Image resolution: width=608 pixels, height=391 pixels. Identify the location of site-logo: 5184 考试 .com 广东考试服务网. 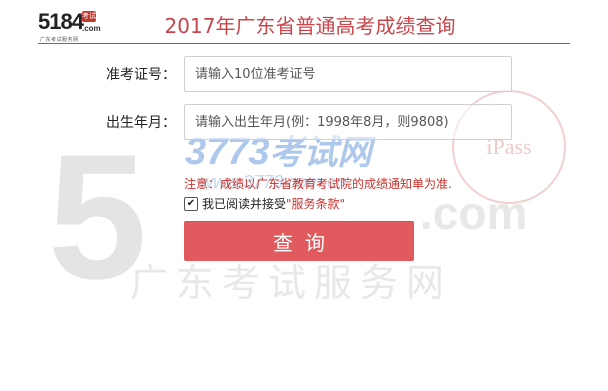
(71, 27).